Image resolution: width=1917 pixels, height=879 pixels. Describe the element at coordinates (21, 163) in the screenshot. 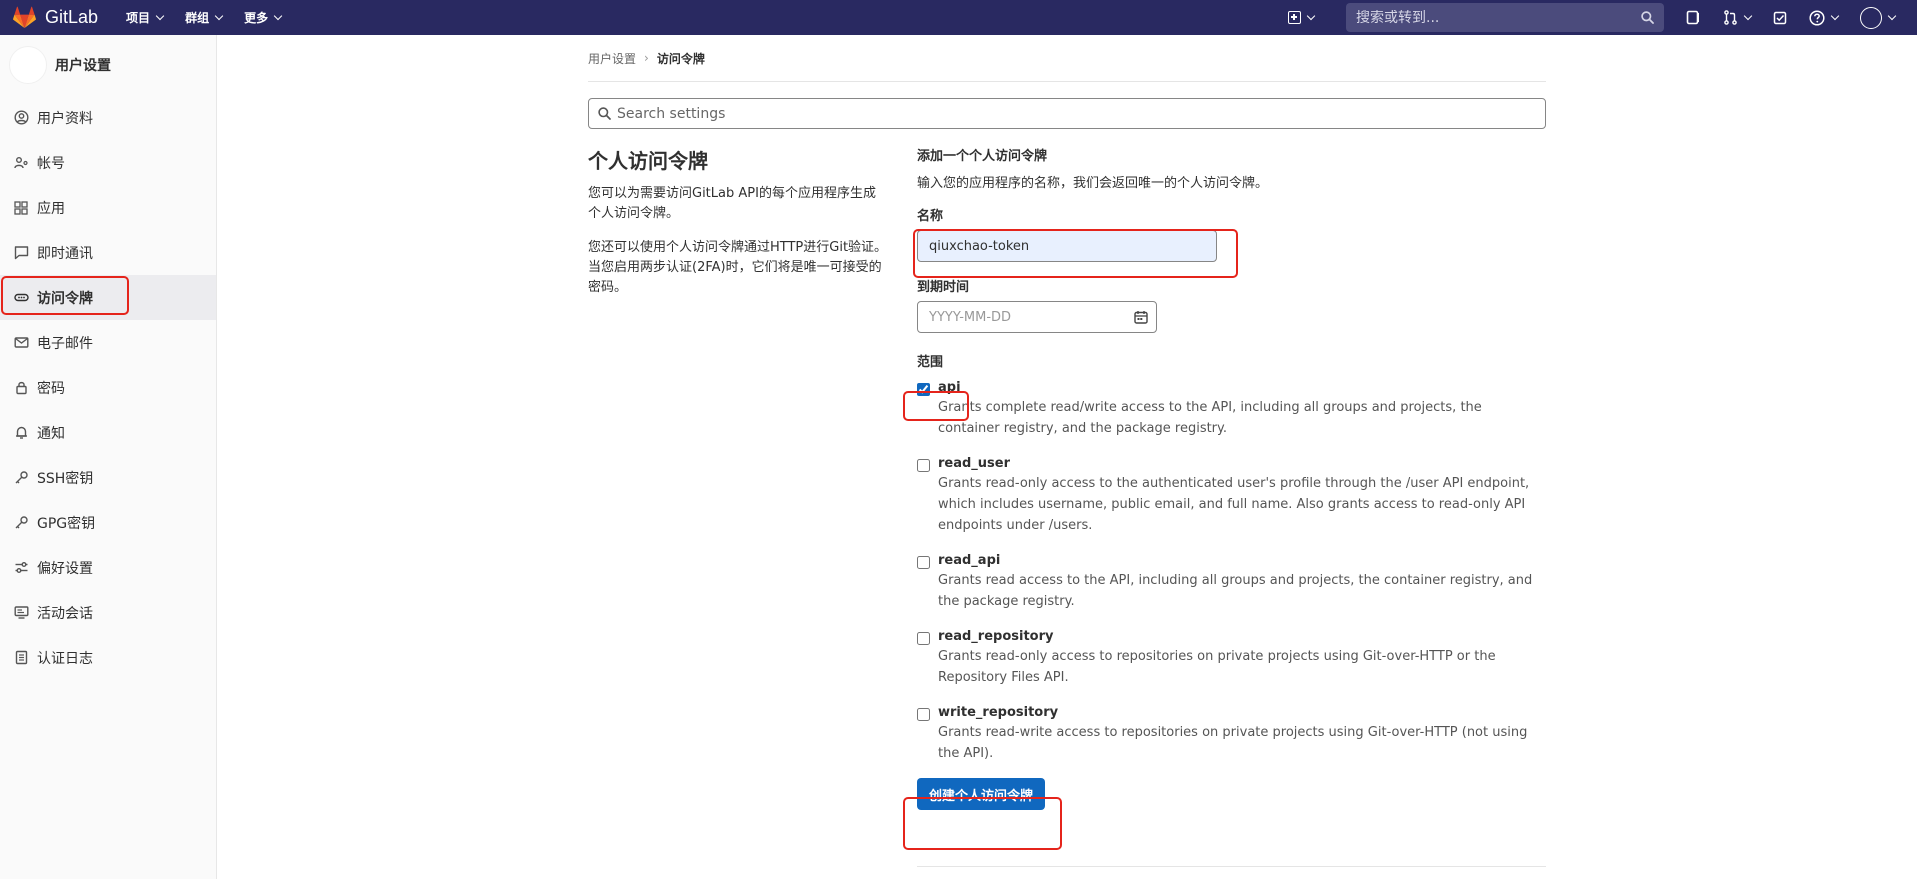

I see `account-icon` at that location.